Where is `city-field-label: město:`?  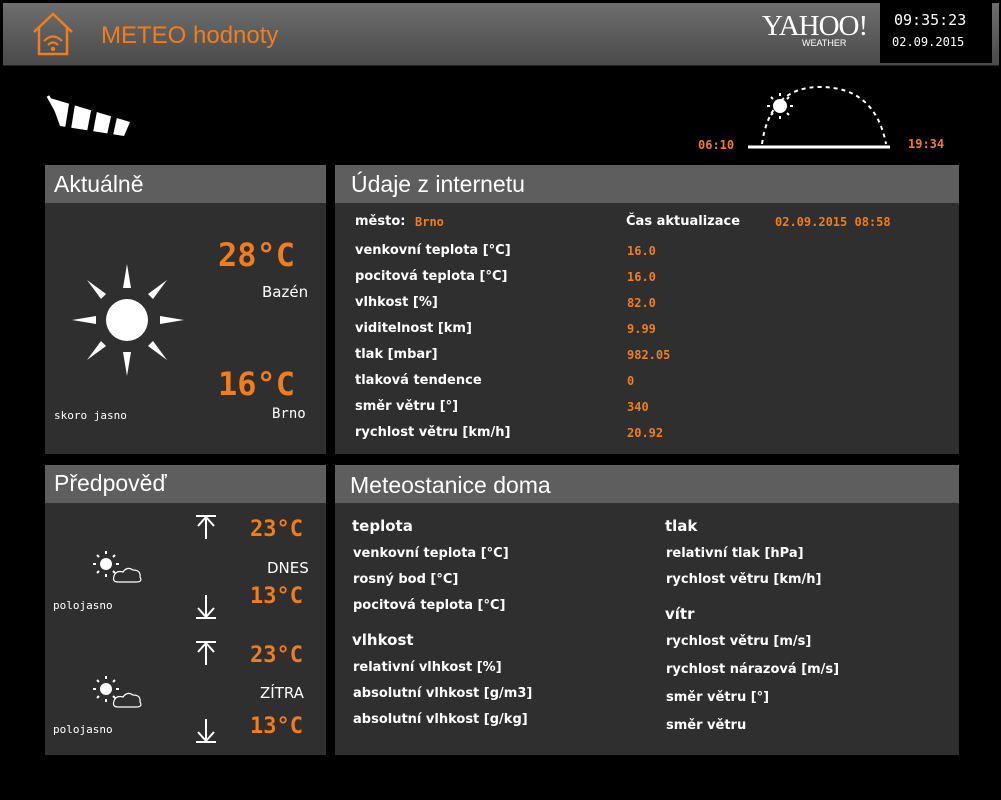 city-field-label: město: is located at coordinates (380, 221).